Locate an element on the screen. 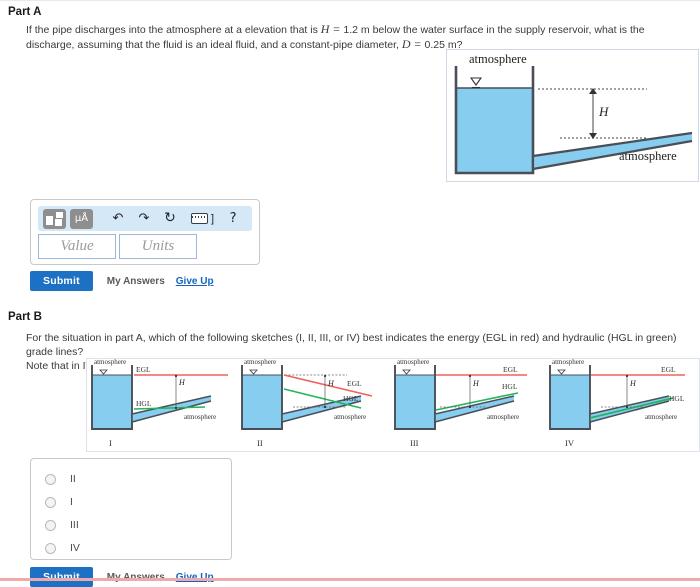 The height and width of the screenshot is (587, 700). sketch-ii-caption: II is located at coordinates (260, 443).